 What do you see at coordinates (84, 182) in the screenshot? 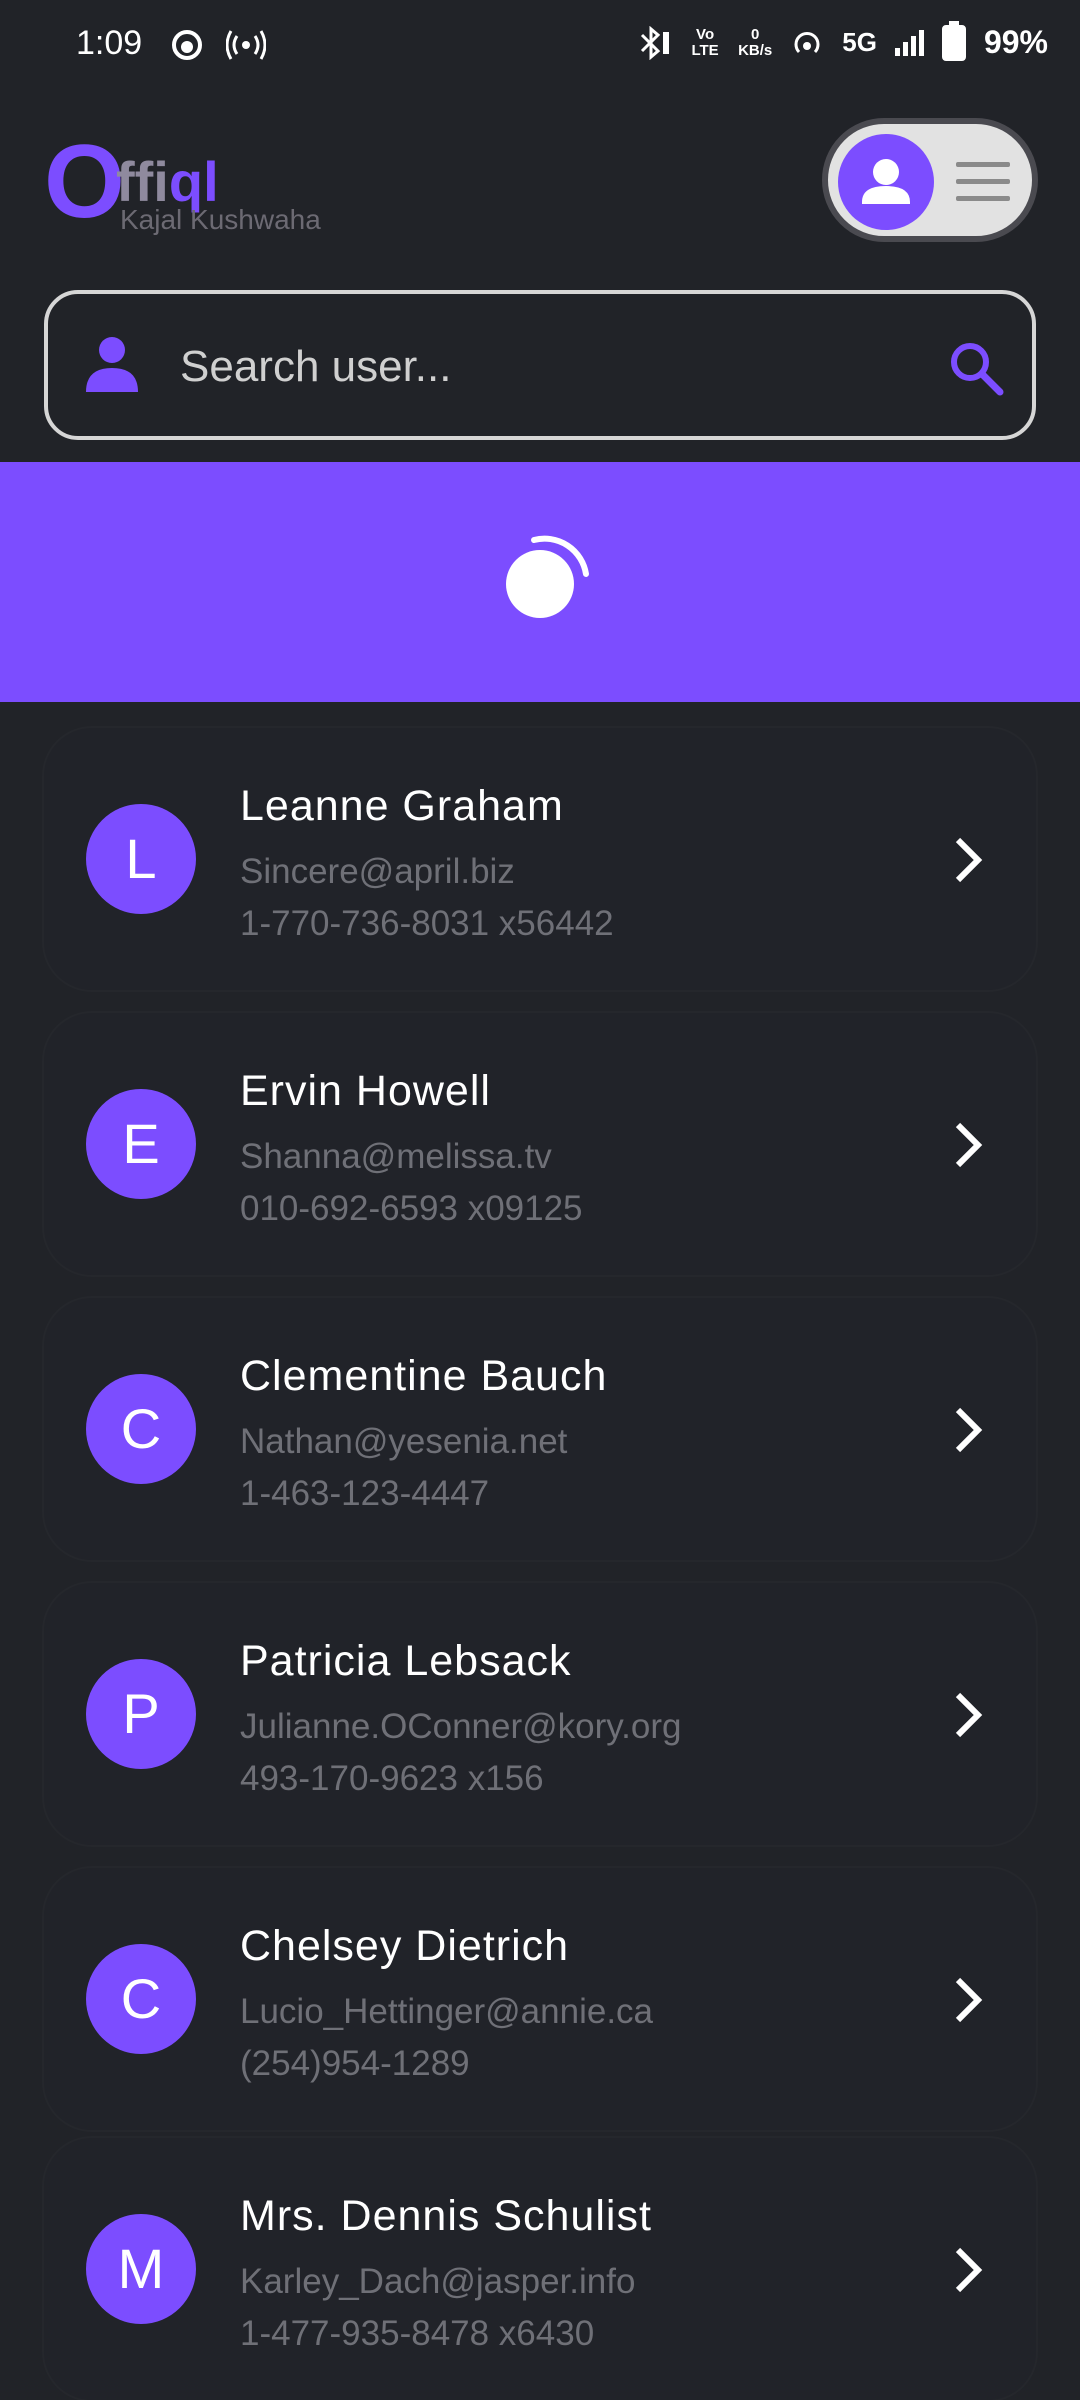
I see `logo-letter: O` at bounding box center [84, 182].